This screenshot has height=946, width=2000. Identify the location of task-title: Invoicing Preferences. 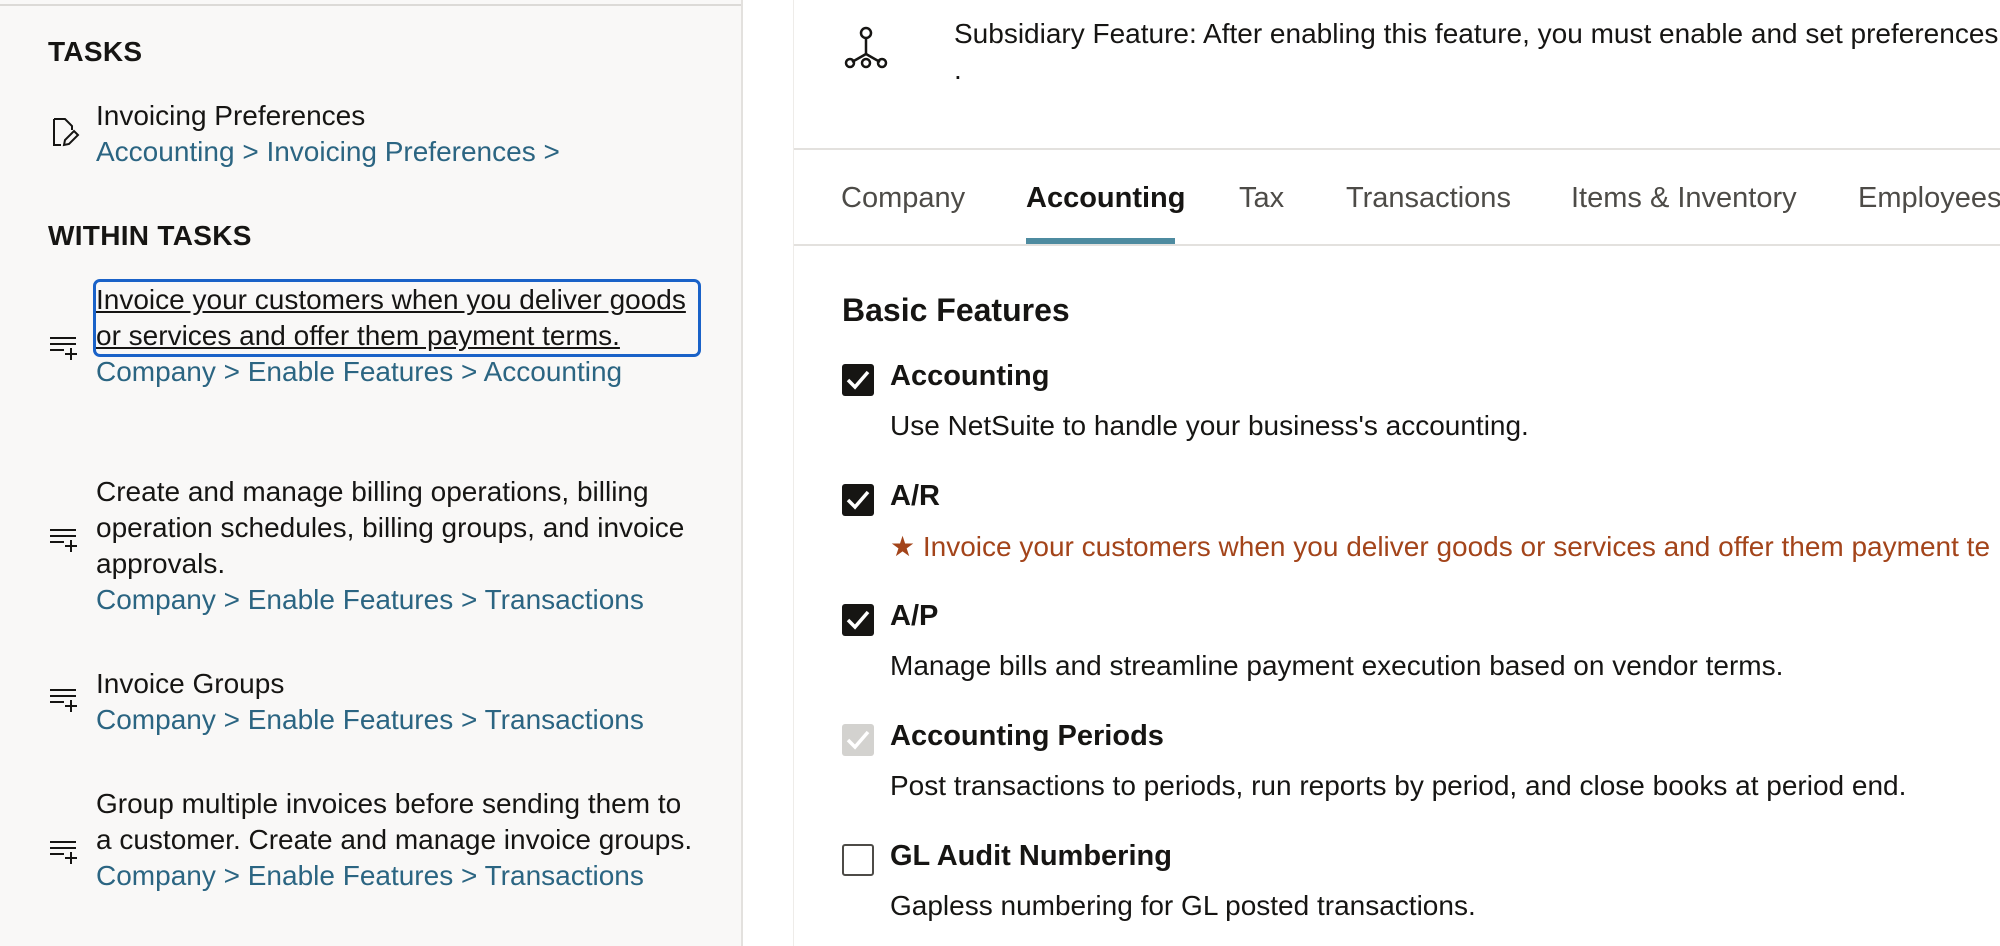
(396, 116).